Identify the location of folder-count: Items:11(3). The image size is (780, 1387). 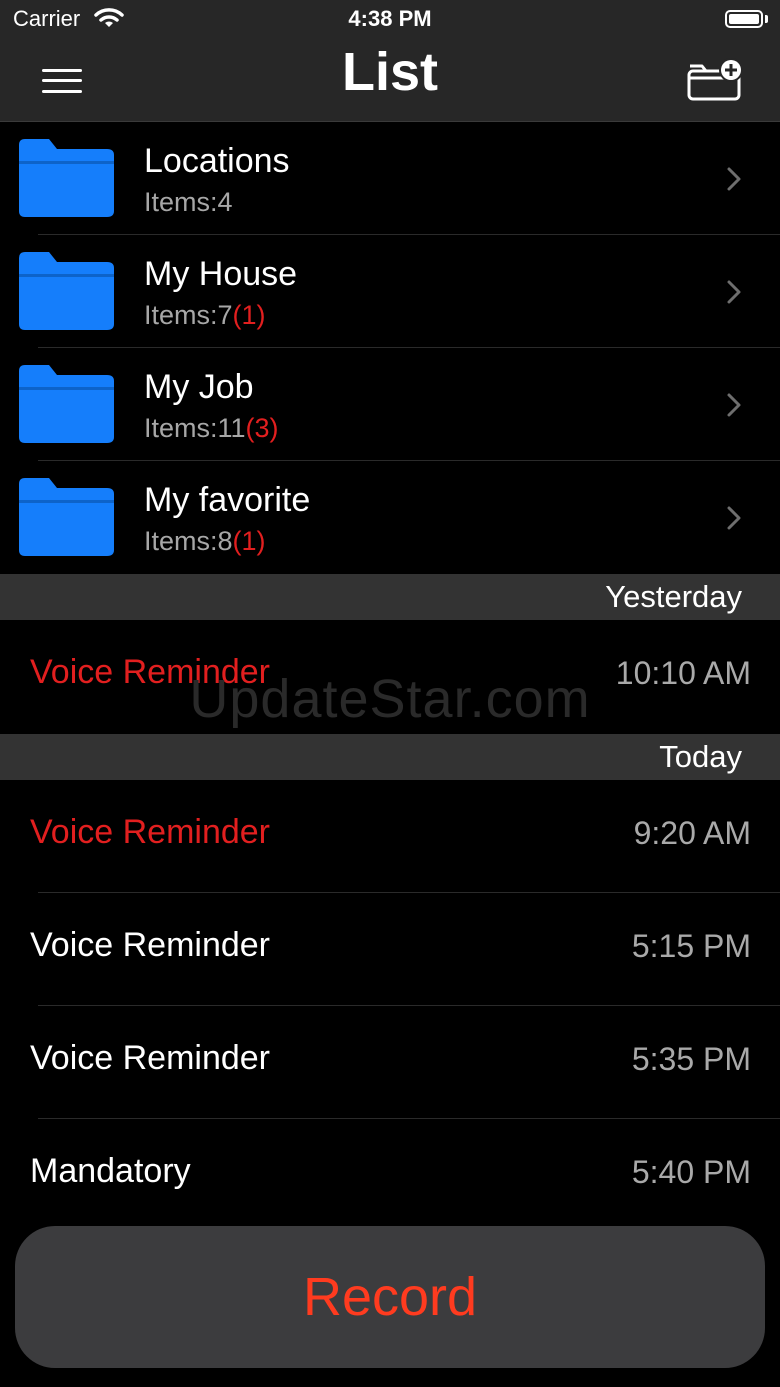
(211, 428).